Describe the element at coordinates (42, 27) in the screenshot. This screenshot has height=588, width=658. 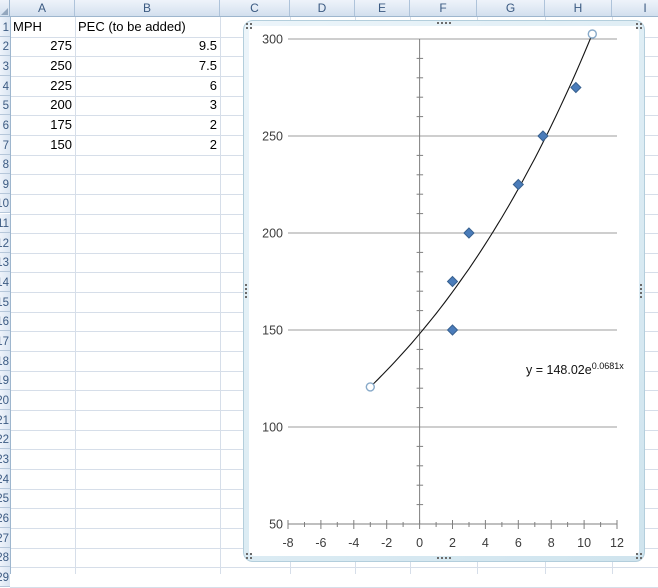
I see `cell-A1: MPH` at that location.